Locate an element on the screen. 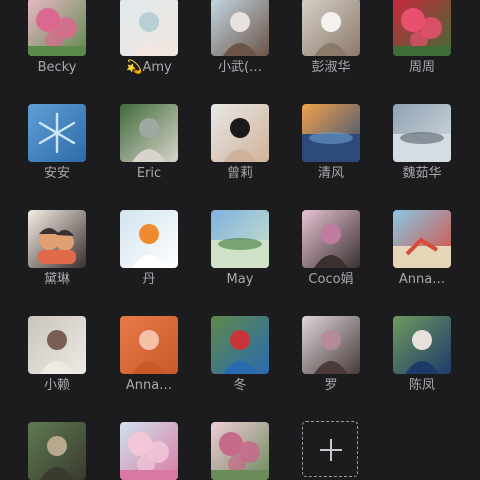  contact-tile: 陈凤 is located at coordinates (422, 354).